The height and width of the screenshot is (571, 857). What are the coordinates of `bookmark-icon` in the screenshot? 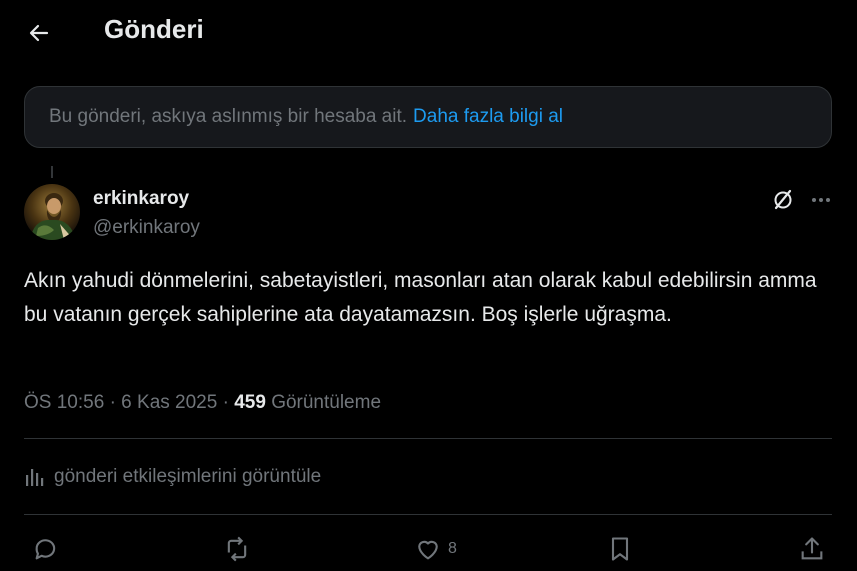 It's located at (620, 549).